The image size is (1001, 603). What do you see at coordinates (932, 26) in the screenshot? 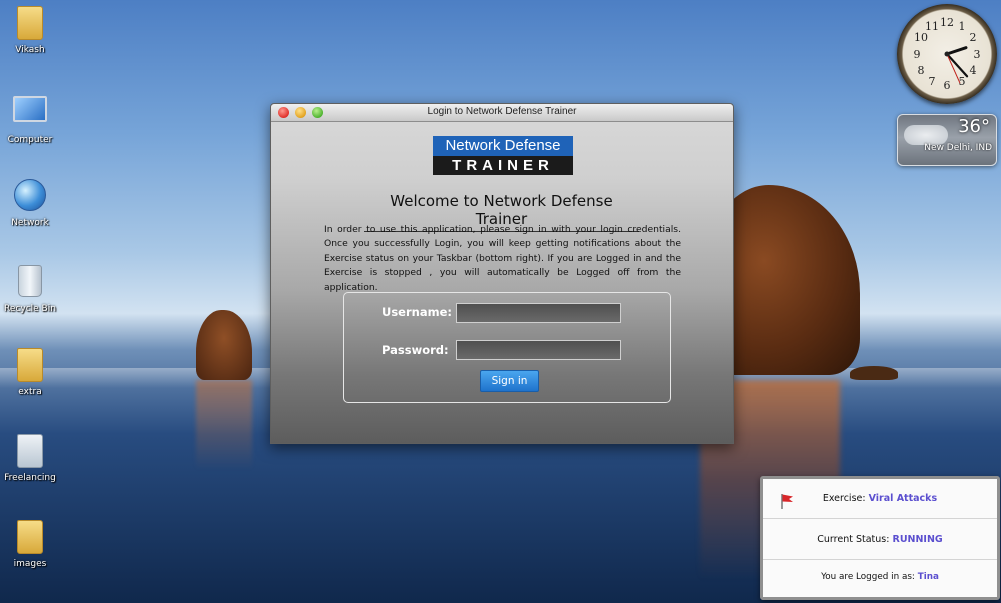
I see `svg-text: 11` at bounding box center [932, 26].